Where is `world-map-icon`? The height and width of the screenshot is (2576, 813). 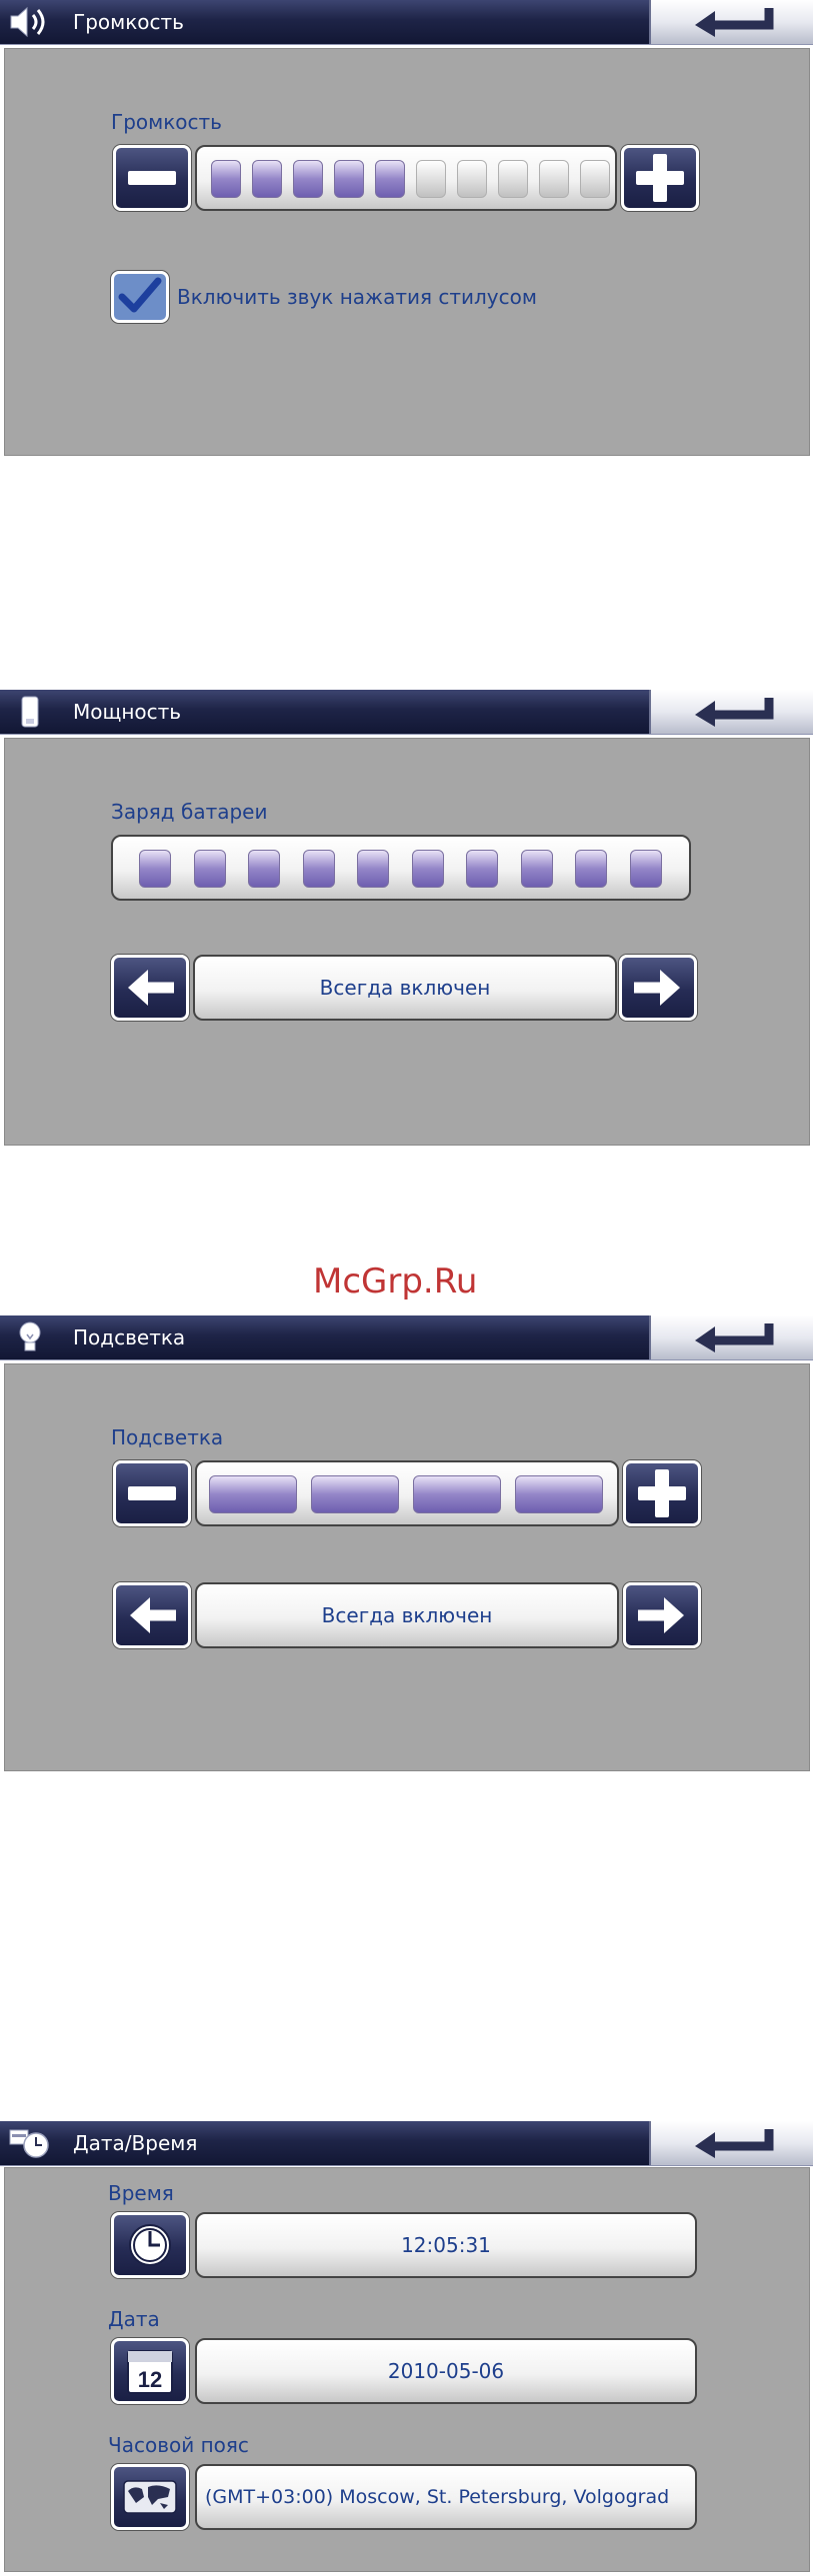
world-map-icon is located at coordinates (150, 2497).